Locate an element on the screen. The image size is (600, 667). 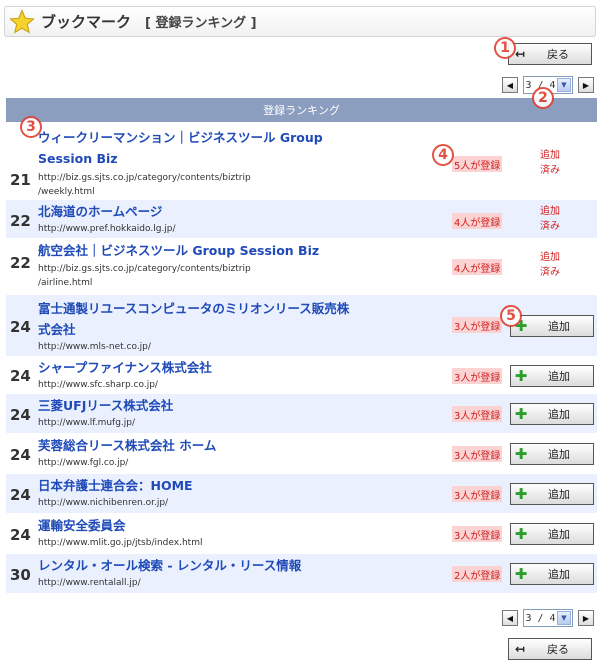
page-select: 3 / 4 ▼ is located at coordinates (548, 618).